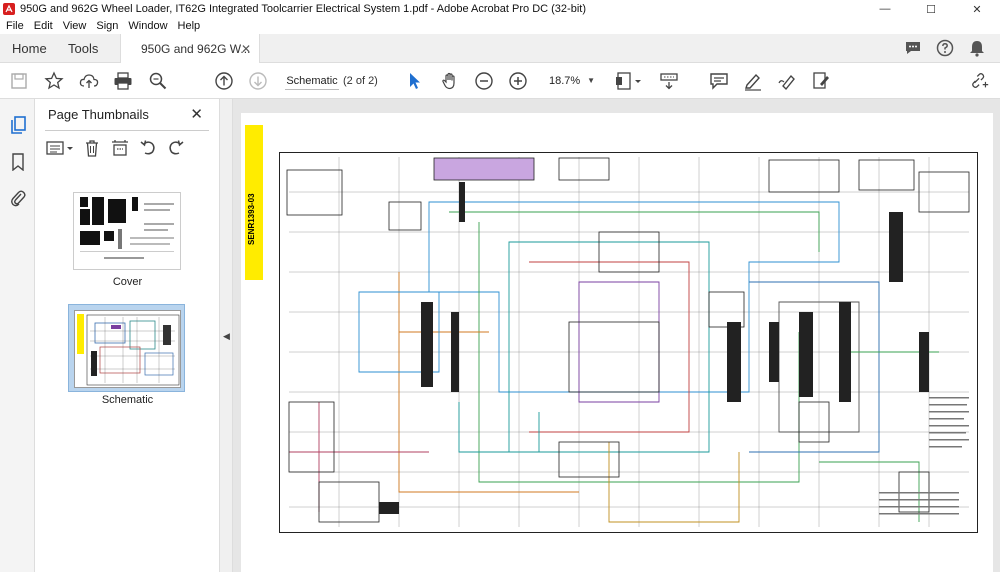 This screenshot has width=1000, height=572. I want to click on rotate-left-icon, so click(148, 148).